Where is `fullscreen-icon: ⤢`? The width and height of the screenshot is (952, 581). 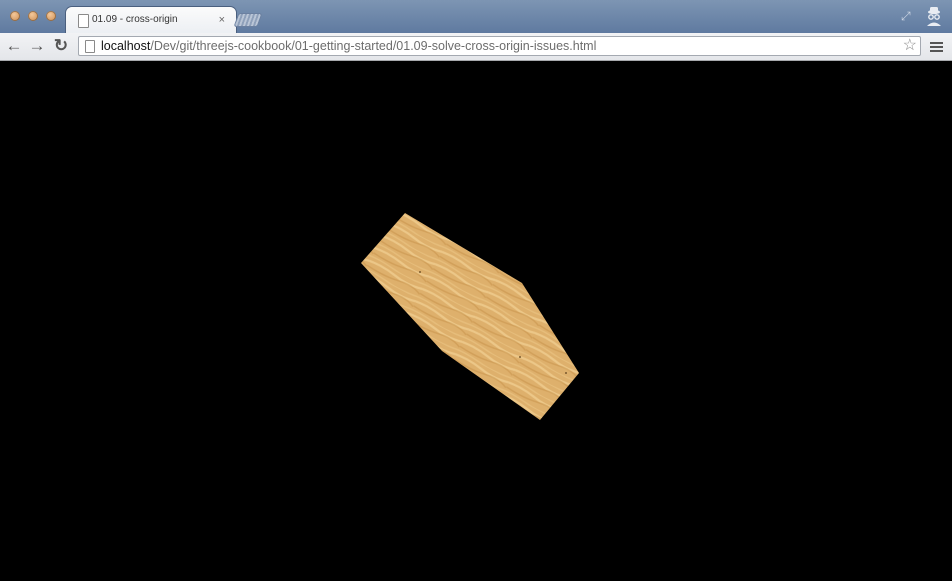
fullscreen-icon: ⤢ is located at coordinates (906, 16).